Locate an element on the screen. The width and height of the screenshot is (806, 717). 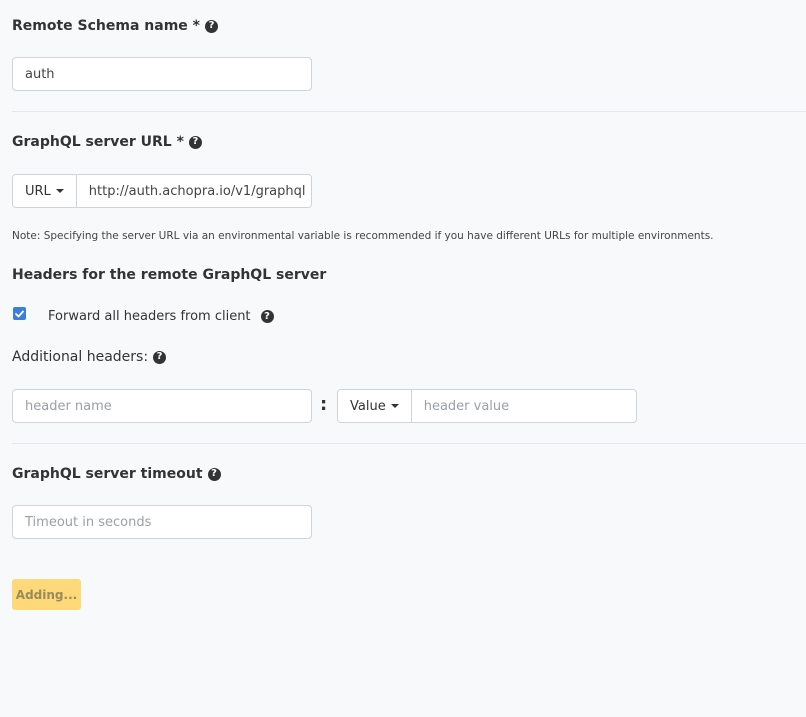
header-value-input: header value is located at coordinates (524, 406).